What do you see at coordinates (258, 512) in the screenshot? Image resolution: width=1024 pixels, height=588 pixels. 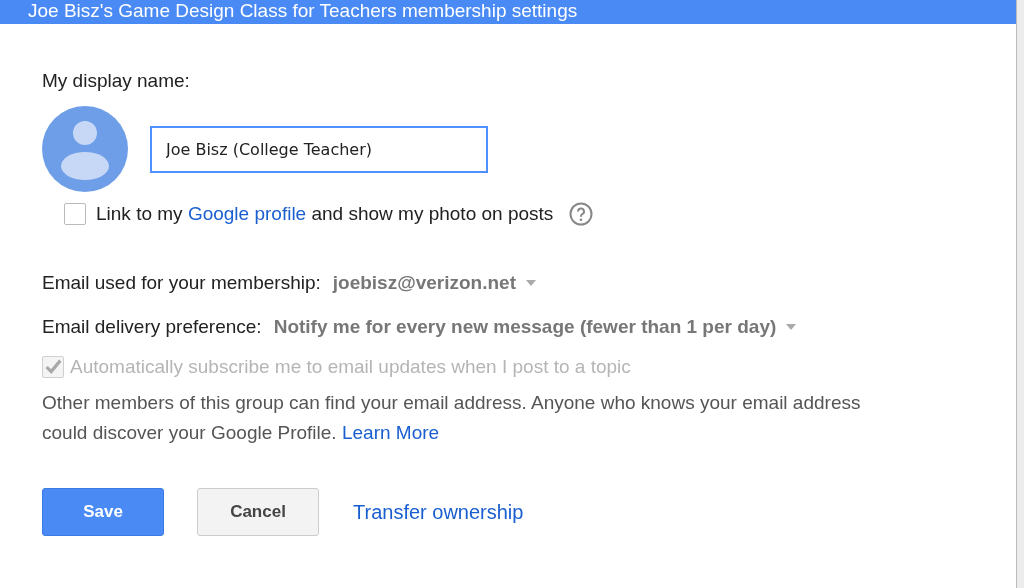 I see `cancel-button: Cancel` at bounding box center [258, 512].